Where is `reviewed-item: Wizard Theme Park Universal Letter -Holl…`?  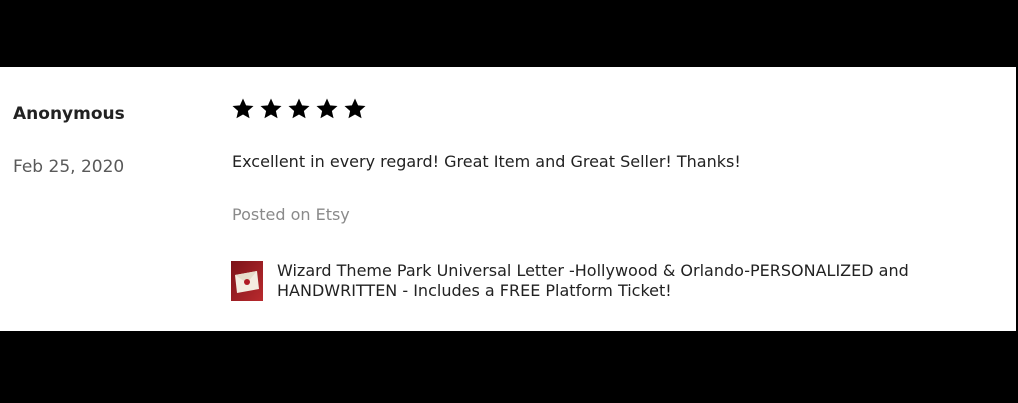 reviewed-item: Wizard Theme Park Universal Letter -Holl… is located at coordinates (614, 281).